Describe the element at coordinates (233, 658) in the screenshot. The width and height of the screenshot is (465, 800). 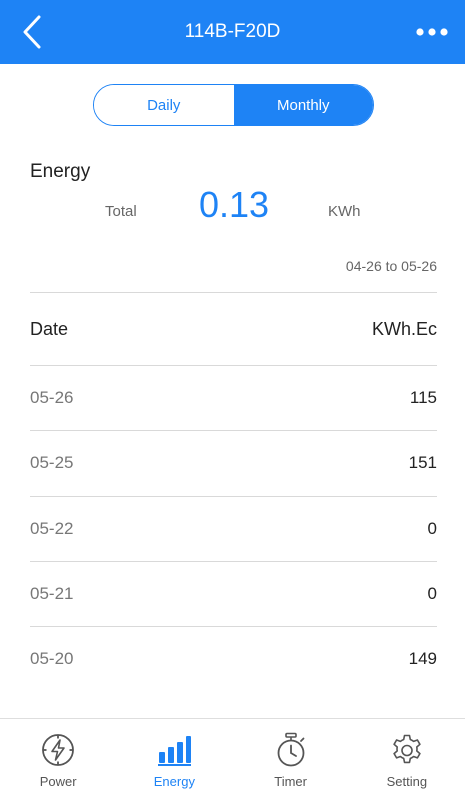
I see `table-row: 05-20 149` at that location.